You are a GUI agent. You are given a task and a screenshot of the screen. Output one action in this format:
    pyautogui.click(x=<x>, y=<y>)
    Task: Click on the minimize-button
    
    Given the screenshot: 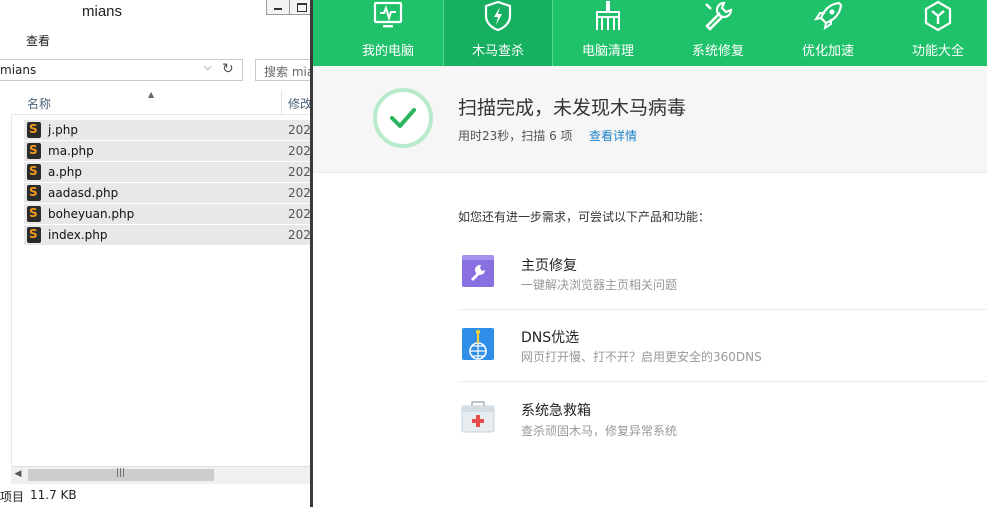 What is the action you would take?
    pyautogui.click(x=278, y=7)
    